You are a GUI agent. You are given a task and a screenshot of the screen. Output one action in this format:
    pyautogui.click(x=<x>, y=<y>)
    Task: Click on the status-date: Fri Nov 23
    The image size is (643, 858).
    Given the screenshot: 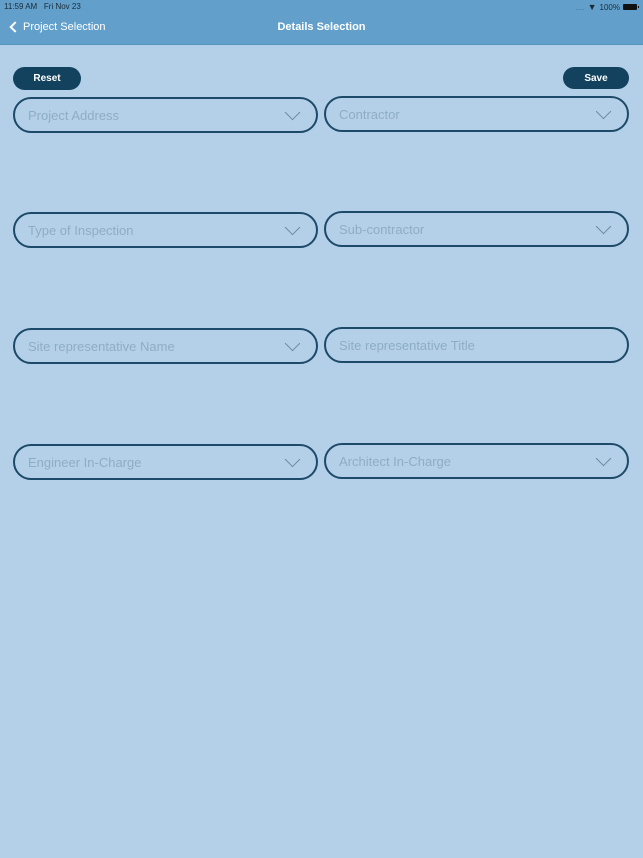 What is the action you would take?
    pyautogui.click(x=62, y=6)
    